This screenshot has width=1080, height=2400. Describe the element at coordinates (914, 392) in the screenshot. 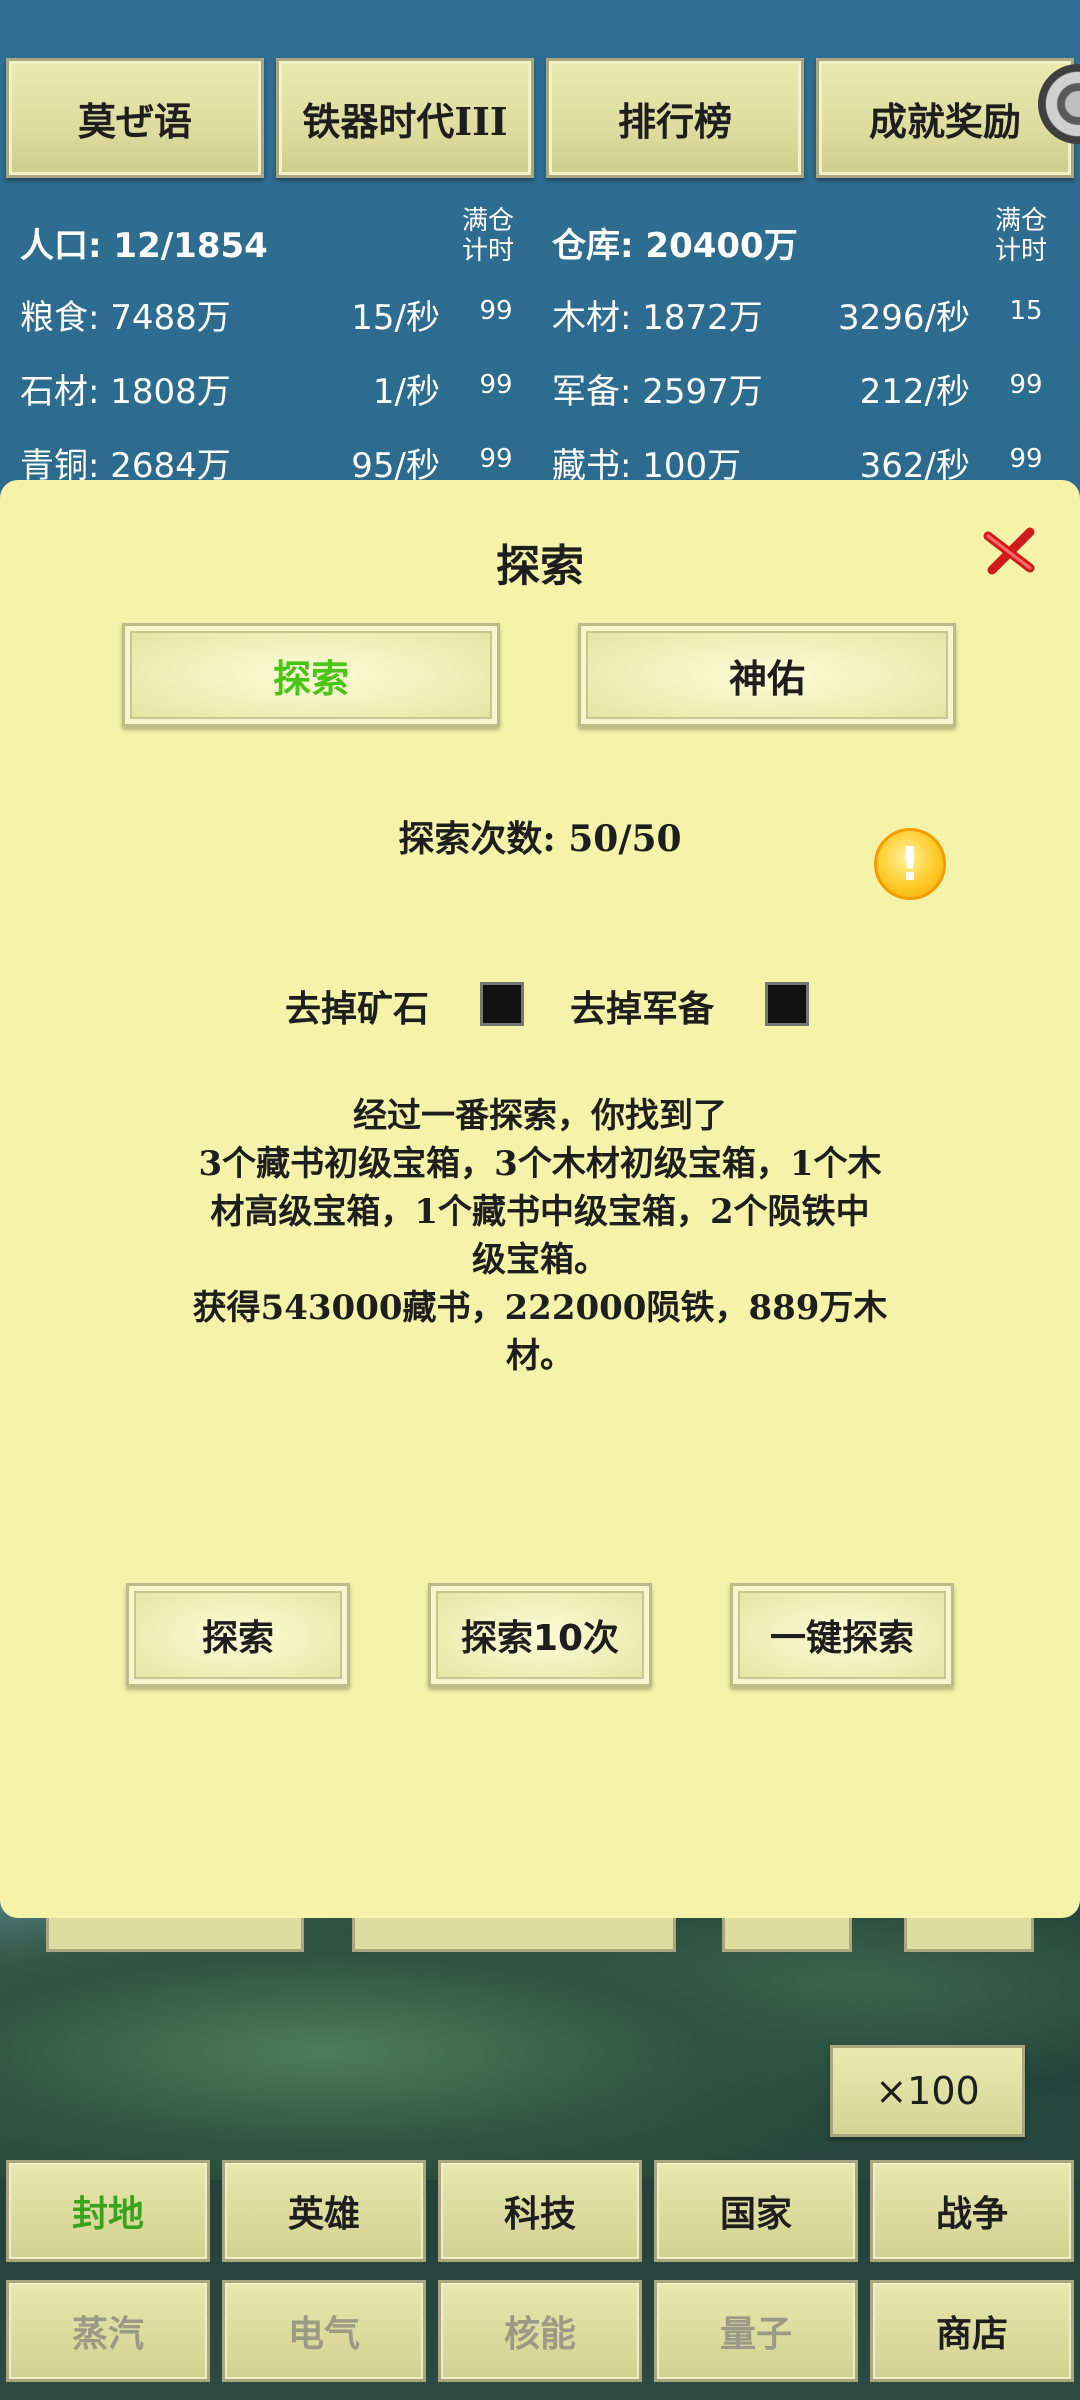

I see `resource-armament-rate: 212/秒` at that location.